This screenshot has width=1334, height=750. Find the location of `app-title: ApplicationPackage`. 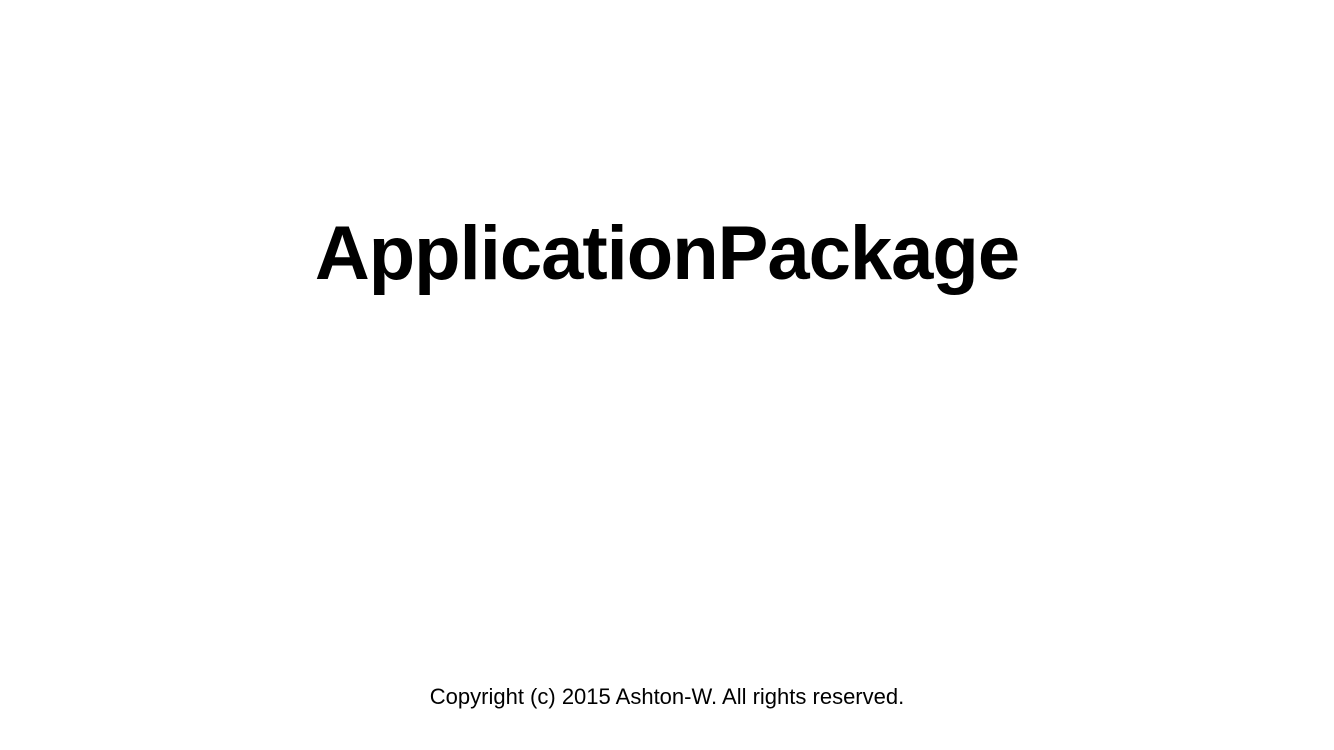

app-title: ApplicationPackage is located at coordinates (667, 253).